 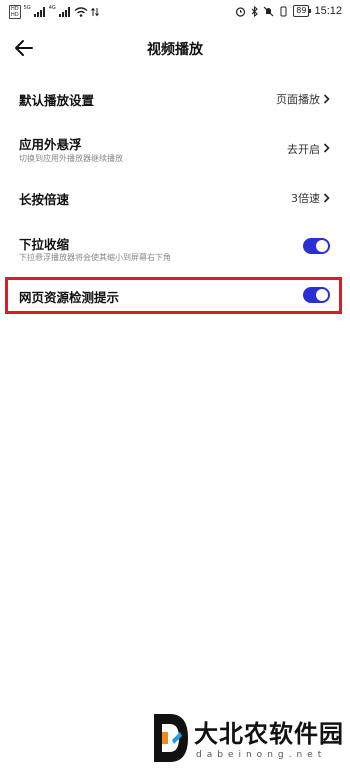 I want to click on status-left: HD HD 5G 4G, so click(x=54, y=12).